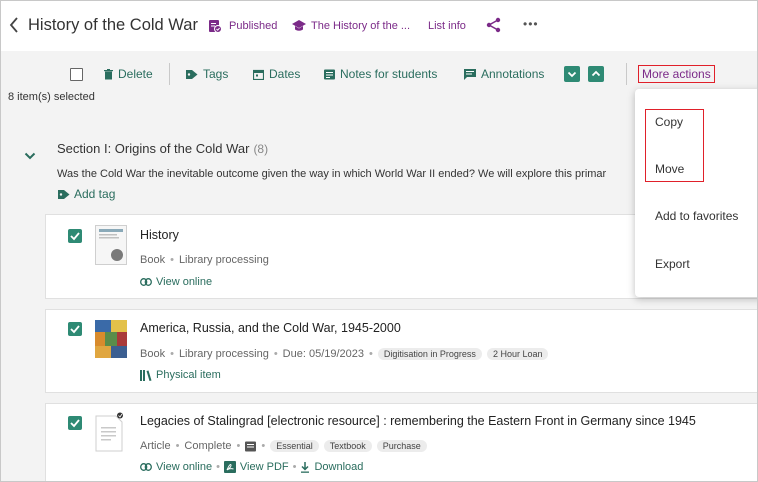 The image size is (758, 482). What do you see at coordinates (696, 216) in the screenshot?
I see `add-to-favorites-menu-item: Add to favorites` at bounding box center [696, 216].